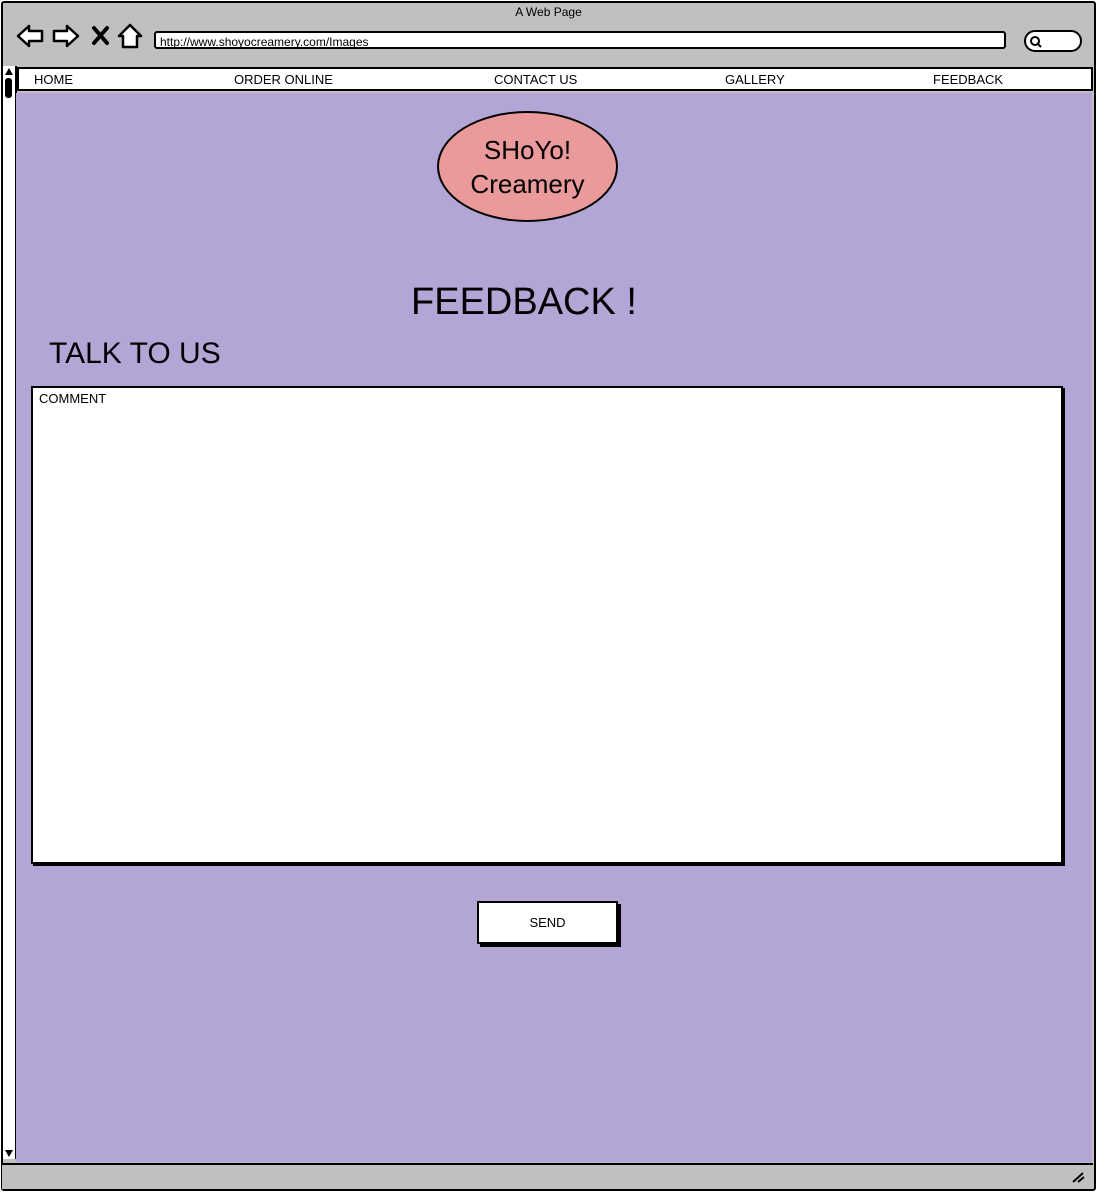 This screenshot has width=1097, height=1192. What do you see at coordinates (73, 398) in the screenshot?
I see `comment-placeholder: COMMENT` at bounding box center [73, 398].